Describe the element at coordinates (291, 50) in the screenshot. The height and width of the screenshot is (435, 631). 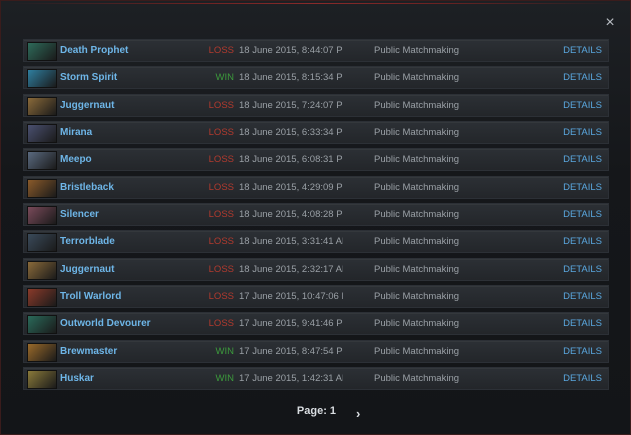
I see `match-date: 18 June 2015, 8:44:07 PM` at that location.